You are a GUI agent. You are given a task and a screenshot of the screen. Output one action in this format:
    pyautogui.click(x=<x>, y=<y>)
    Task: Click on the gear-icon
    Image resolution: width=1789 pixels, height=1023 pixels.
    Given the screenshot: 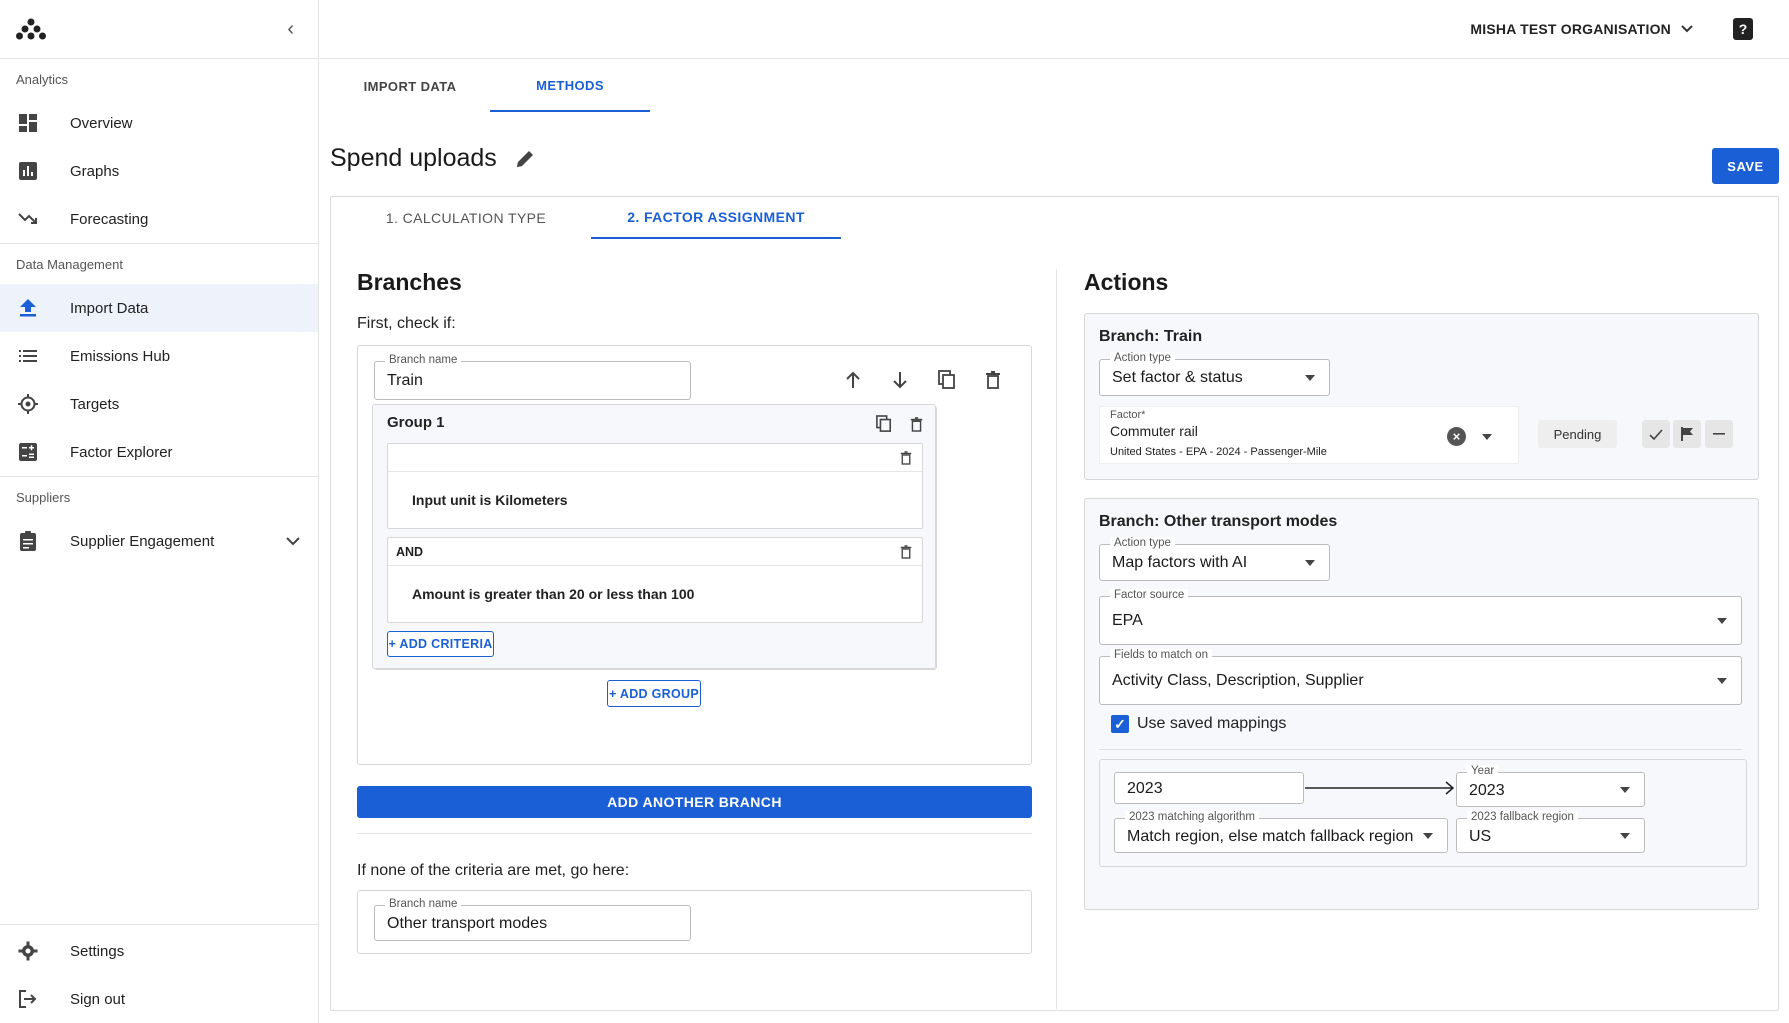 What is the action you would take?
    pyautogui.click(x=28, y=951)
    